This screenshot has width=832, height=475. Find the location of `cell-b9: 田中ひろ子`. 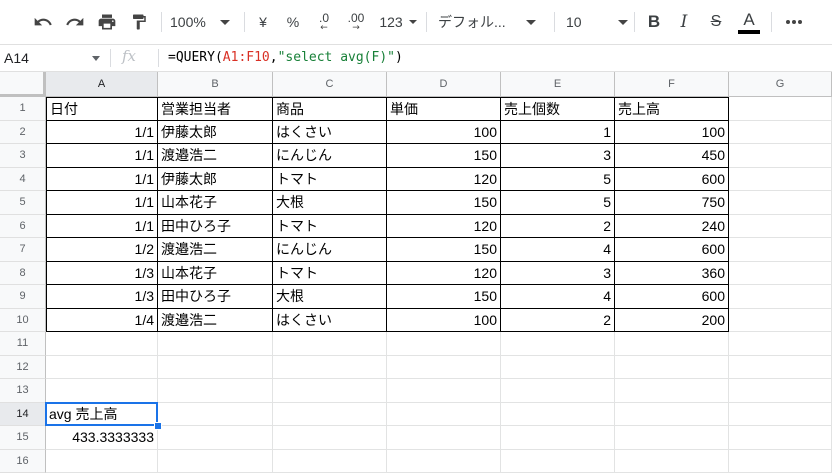

cell-b9: 田中ひろ子 is located at coordinates (215, 297).